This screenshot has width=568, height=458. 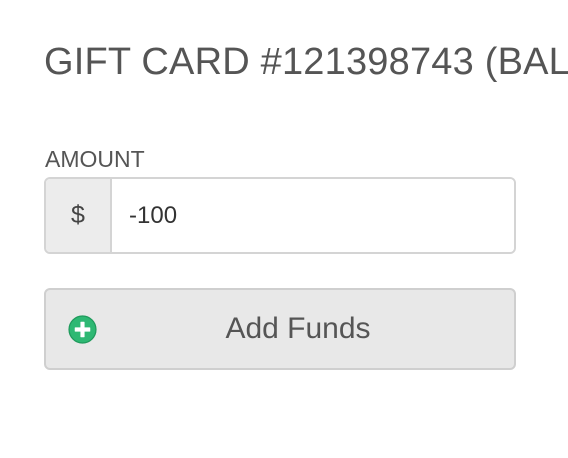 I want to click on amount-label: AMOUNT, so click(x=95, y=159).